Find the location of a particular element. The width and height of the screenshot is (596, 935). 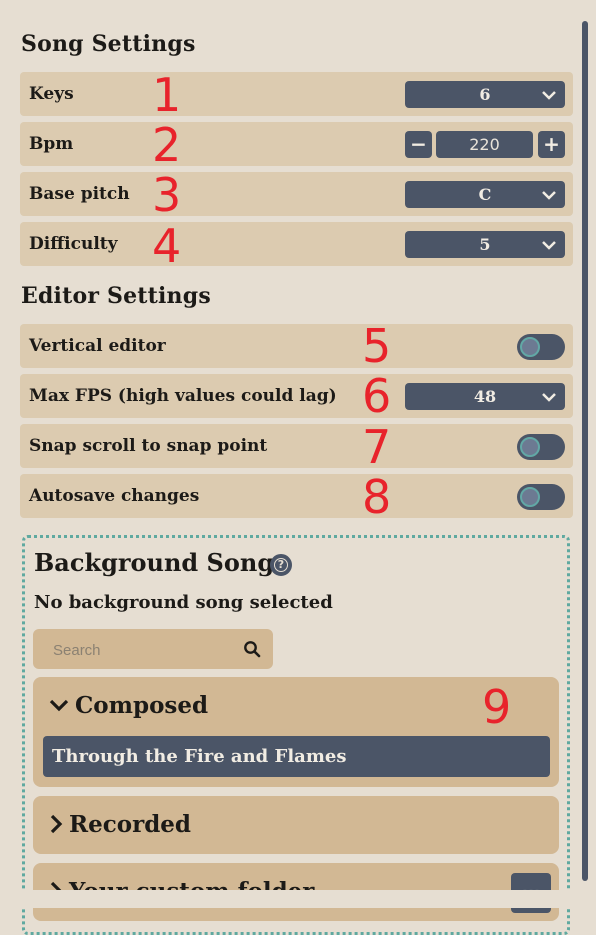

search-input is located at coordinates (139, 650).